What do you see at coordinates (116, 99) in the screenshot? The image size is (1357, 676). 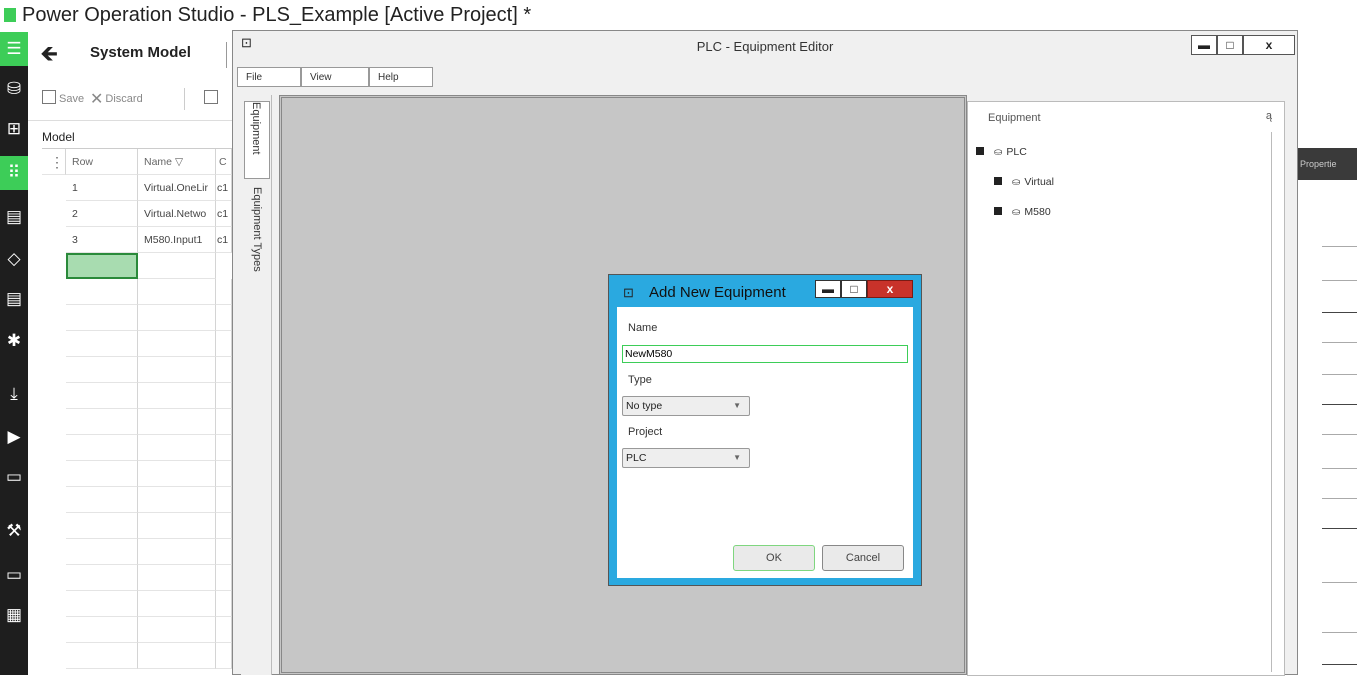 I see `discard-button: ✕ Discard` at bounding box center [116, 99].